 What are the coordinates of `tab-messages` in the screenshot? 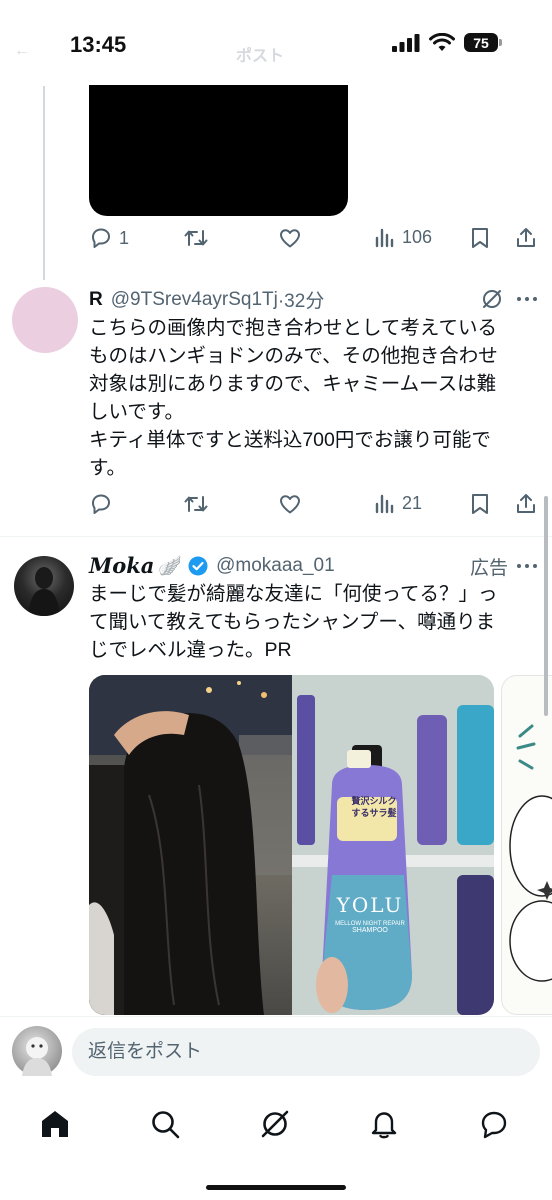 It's located at (494, 1124).